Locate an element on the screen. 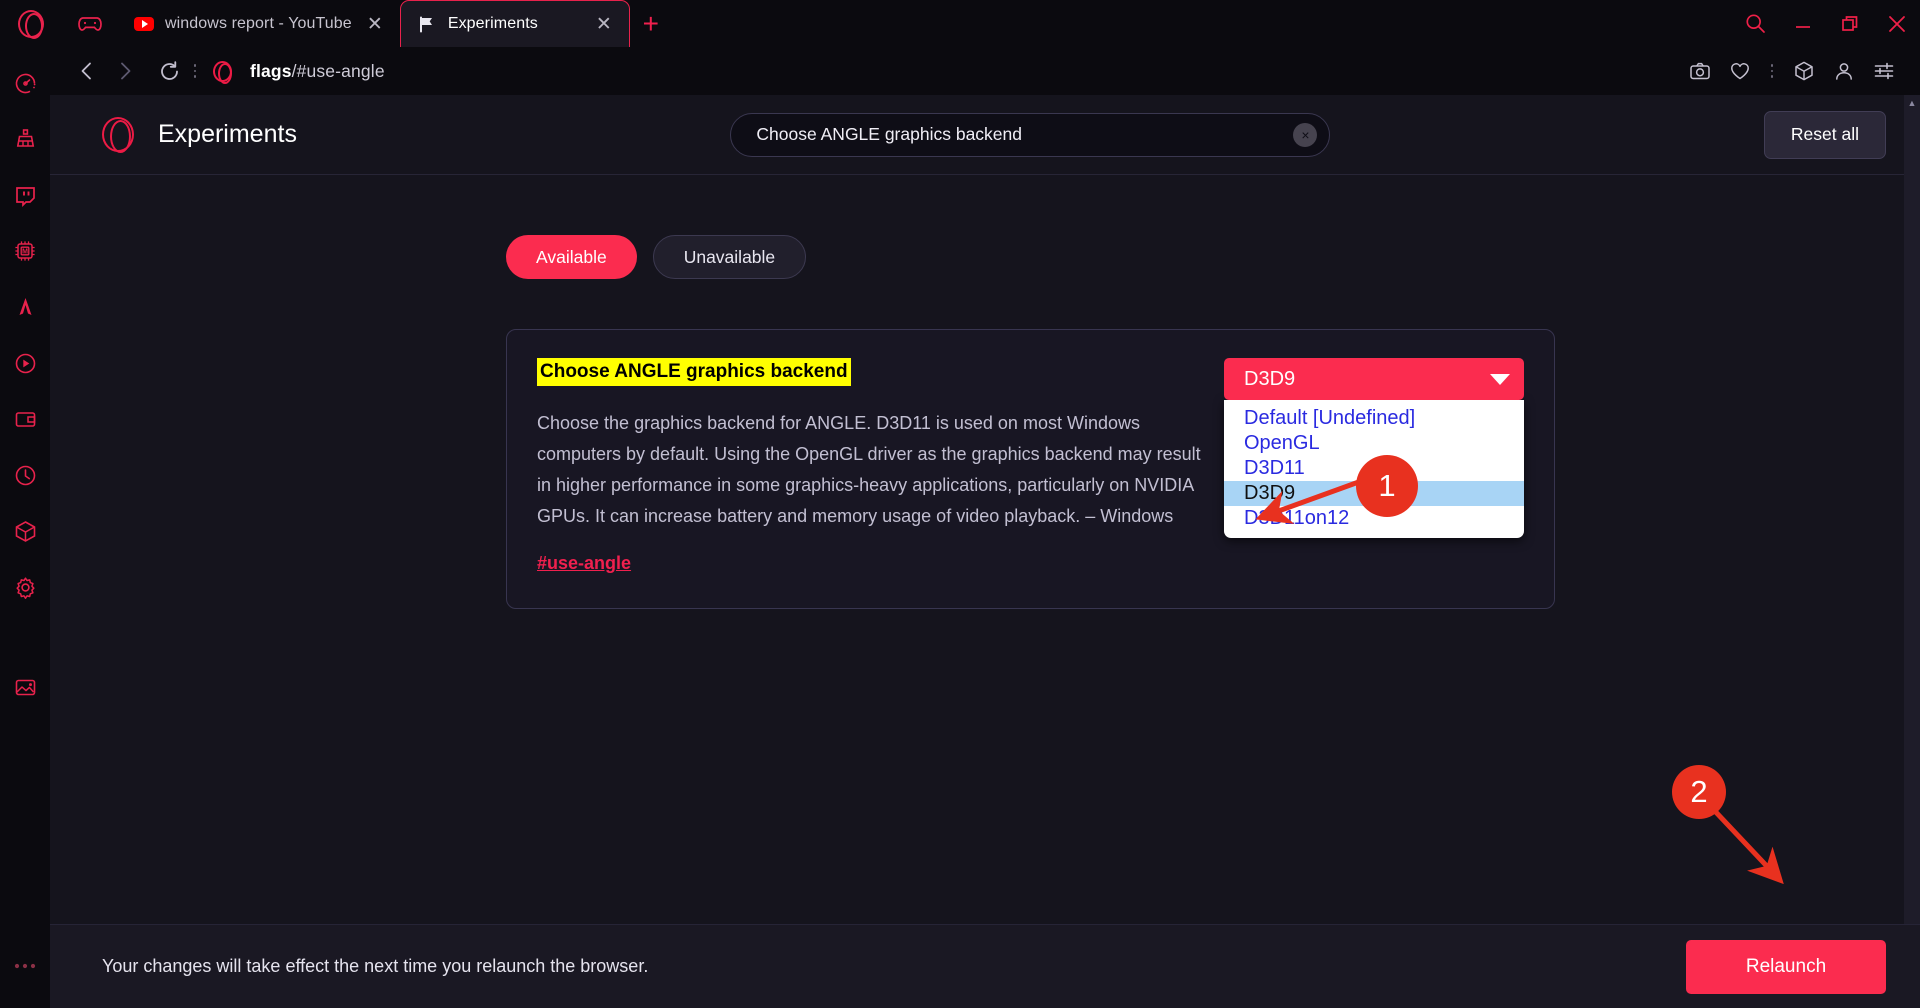  reset-all-button: Reset all is located at coordinates (1824, 134).